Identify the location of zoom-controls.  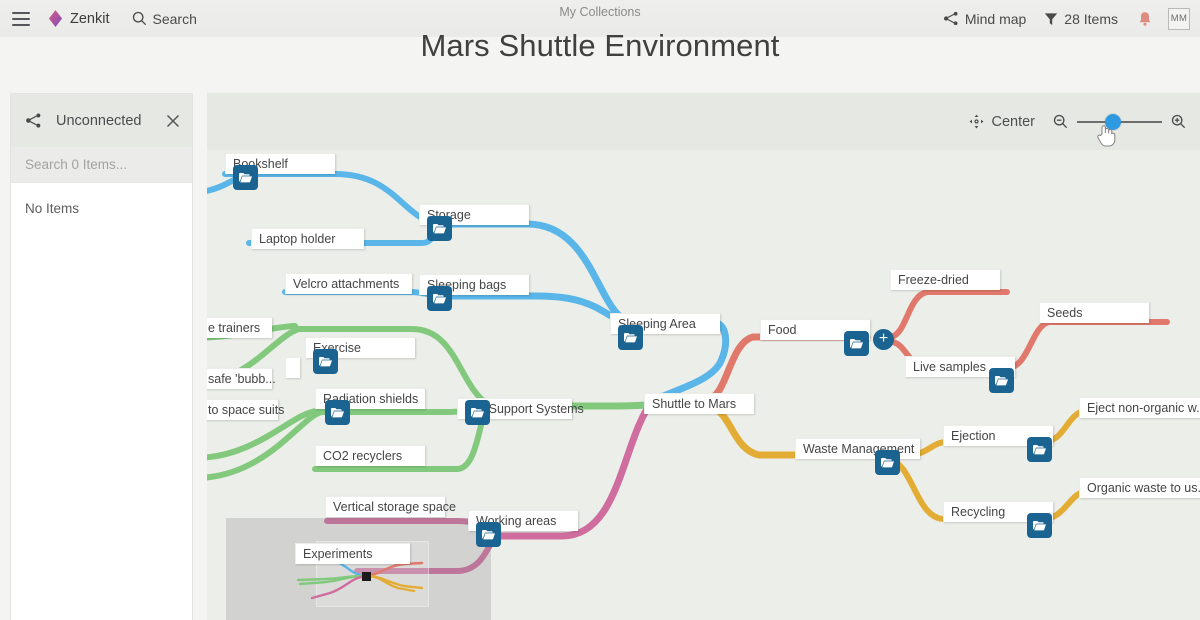
(1119, 121).